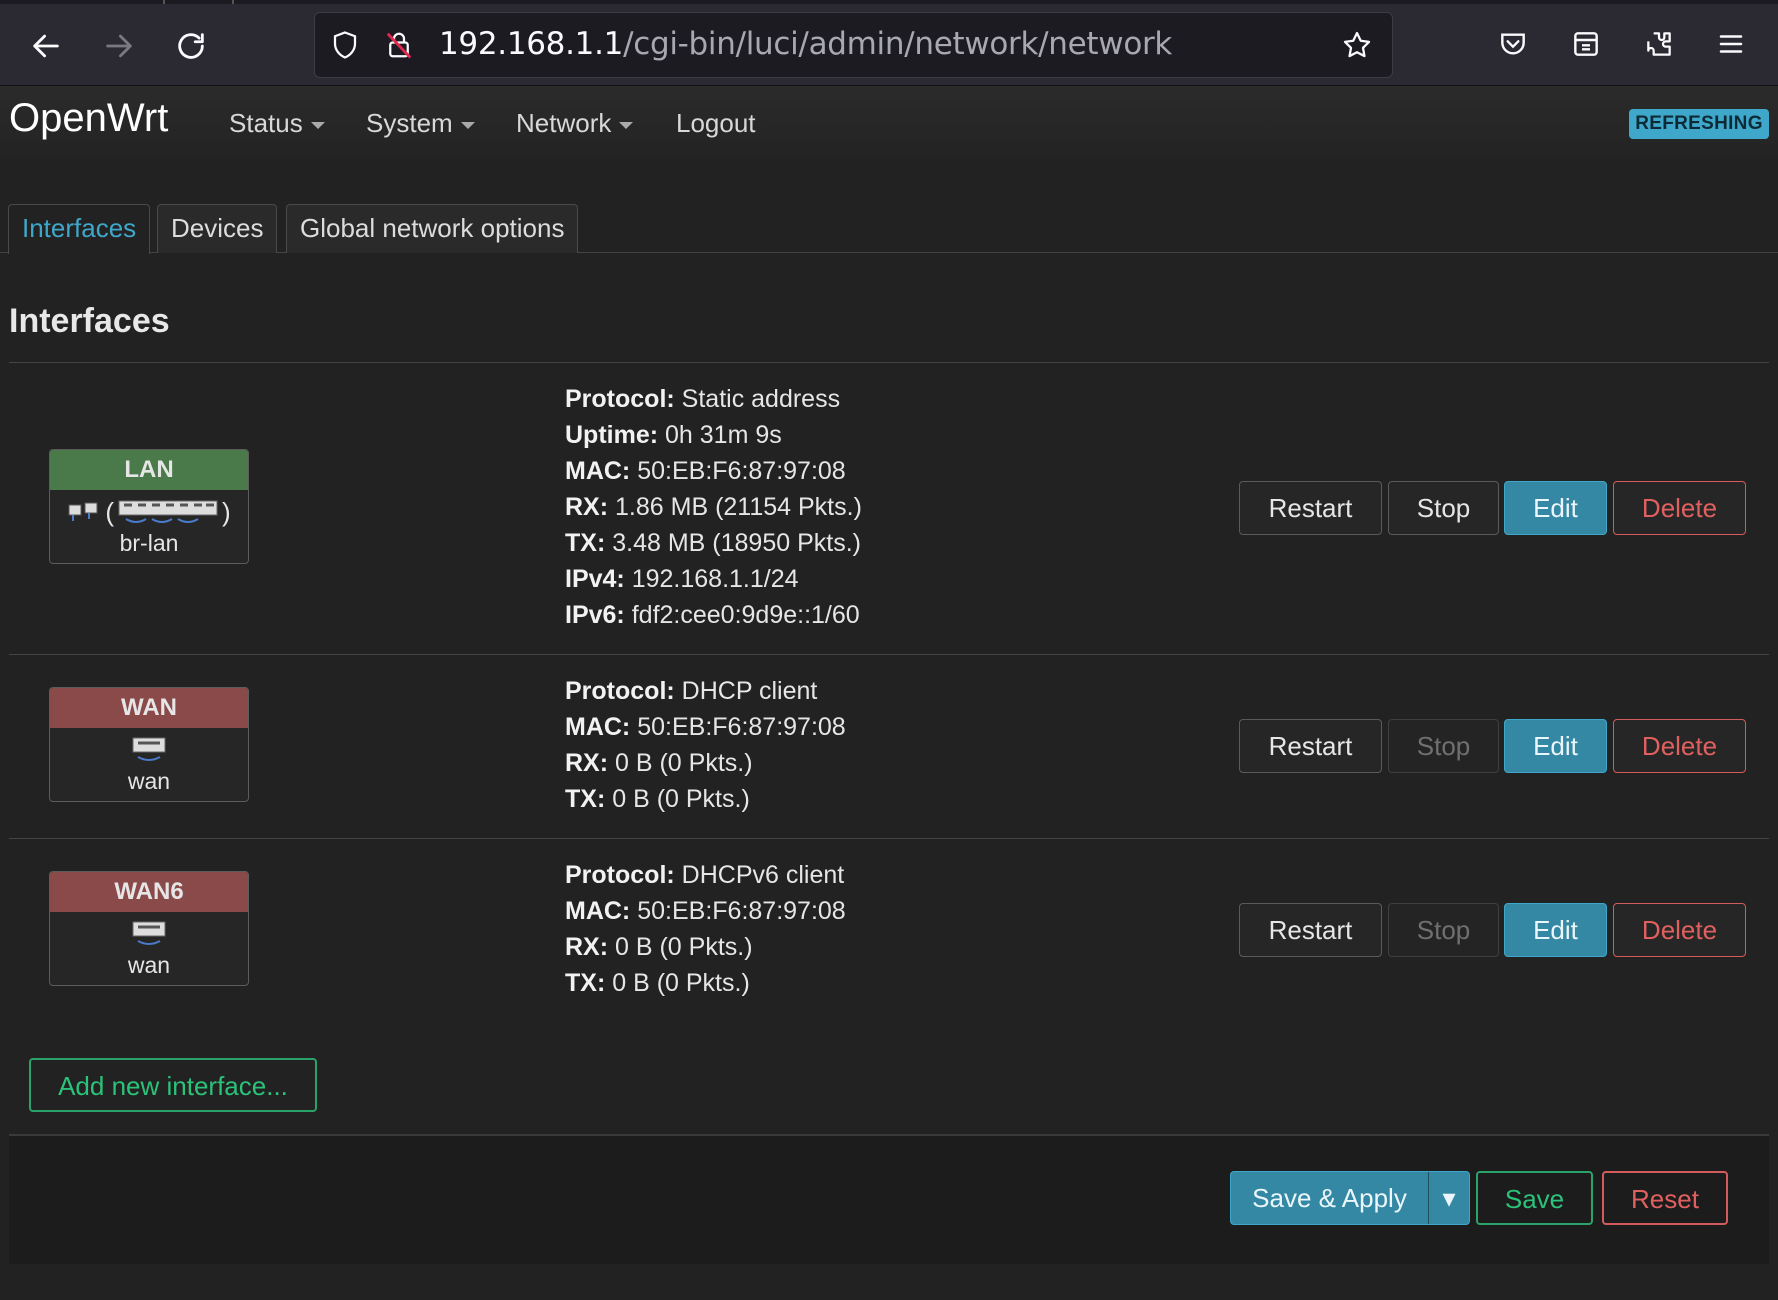 The height and width of the screenshot is (1300, 1778). I want to click on back-icon, so click(46, 46).